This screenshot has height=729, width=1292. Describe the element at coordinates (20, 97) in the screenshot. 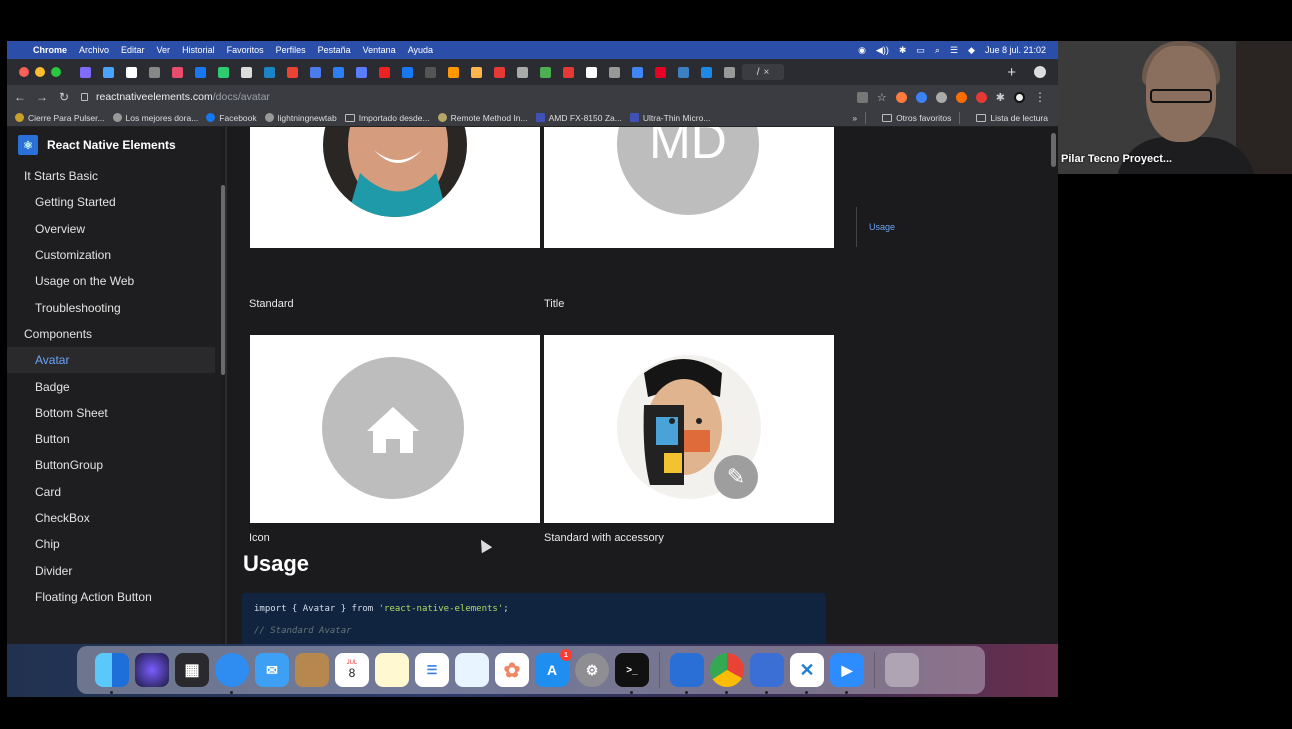

I see `back-arrow-icon: ←` at that location.